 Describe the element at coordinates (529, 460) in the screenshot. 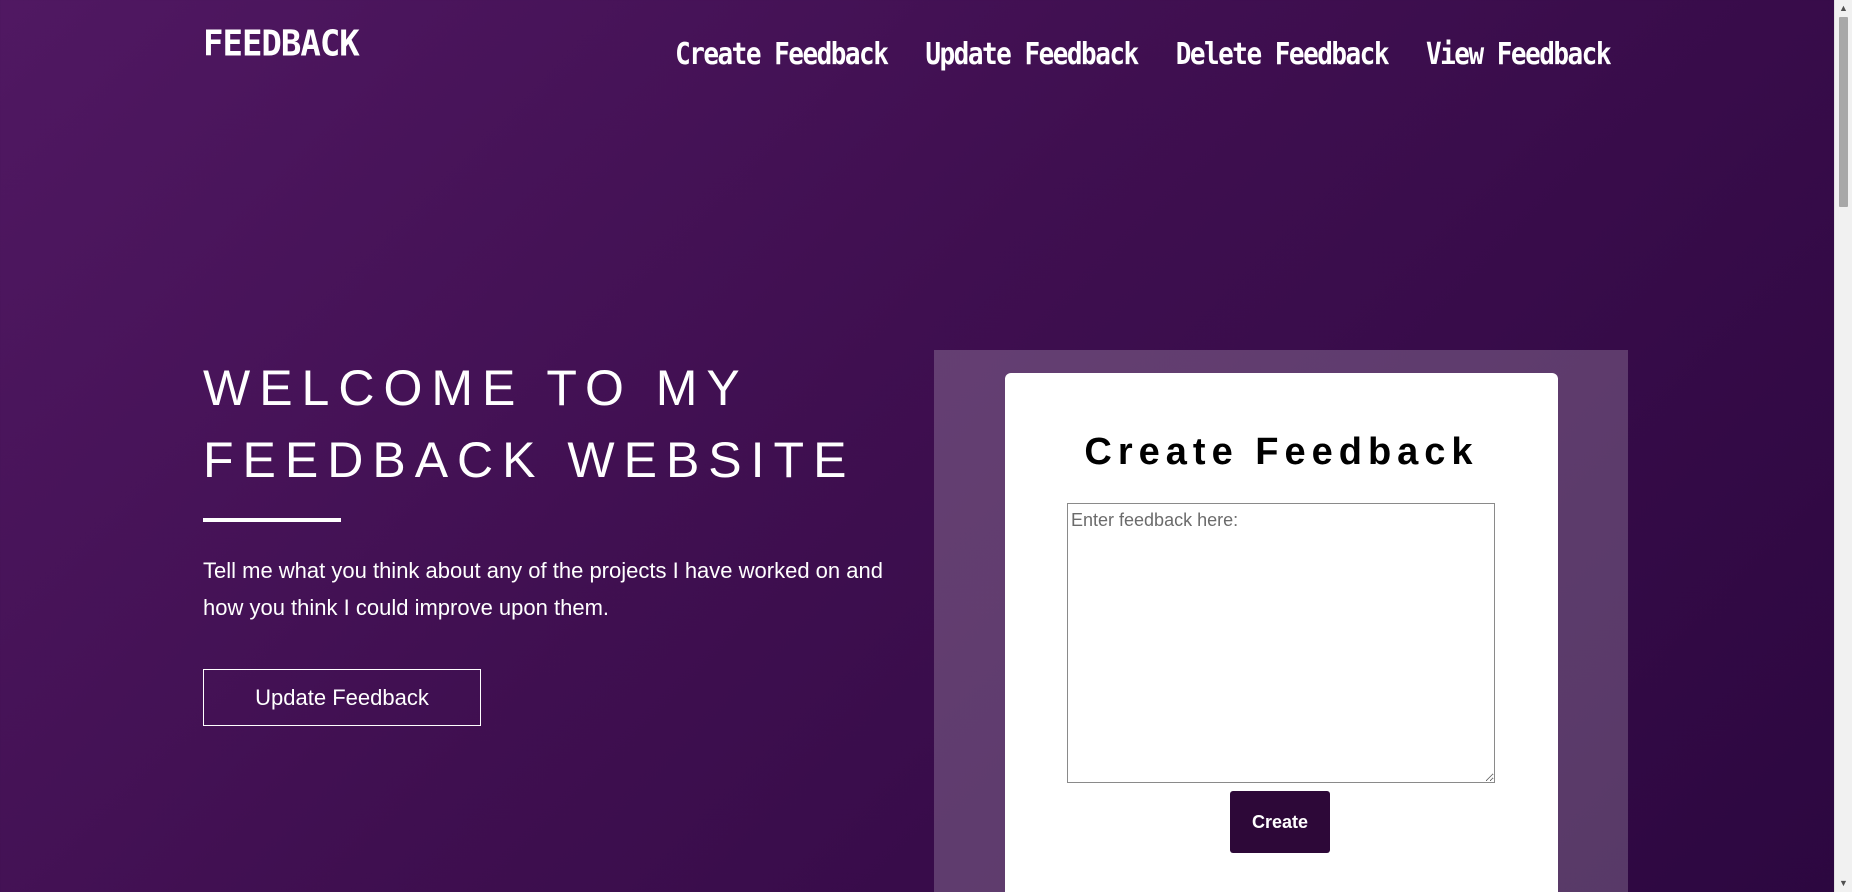

I see `hero-title-line-2: FEEDBACK WEBSITE` at that location.